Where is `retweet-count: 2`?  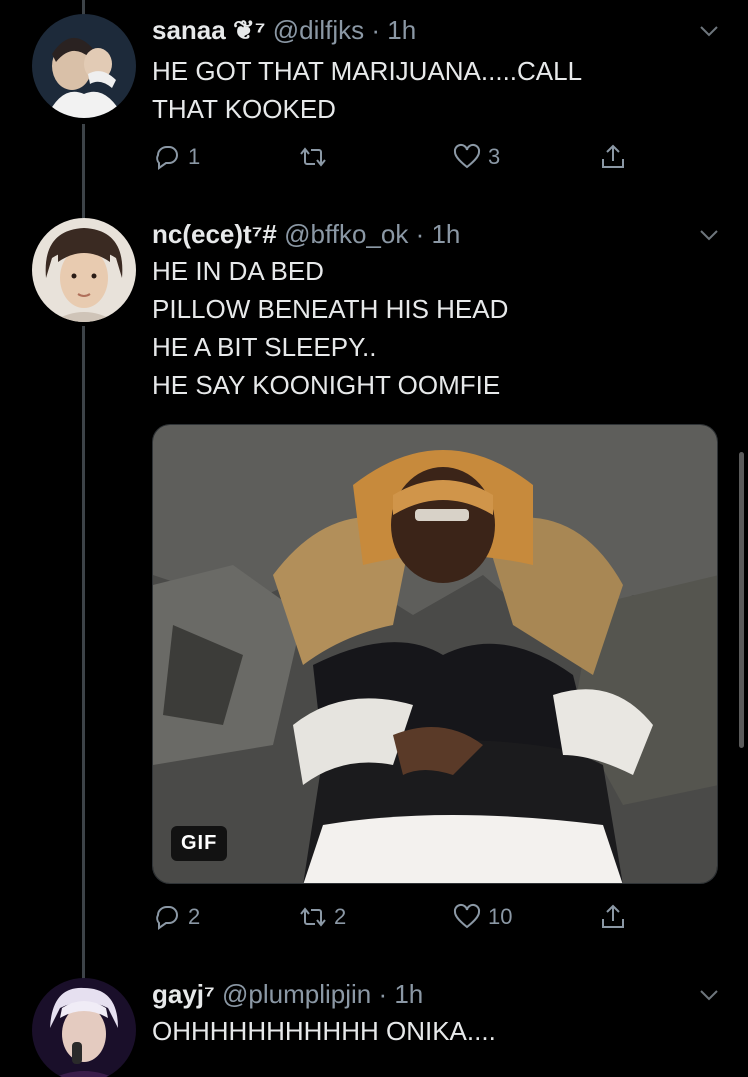 retweet-count: 2 is located at coordinates (340, 916).